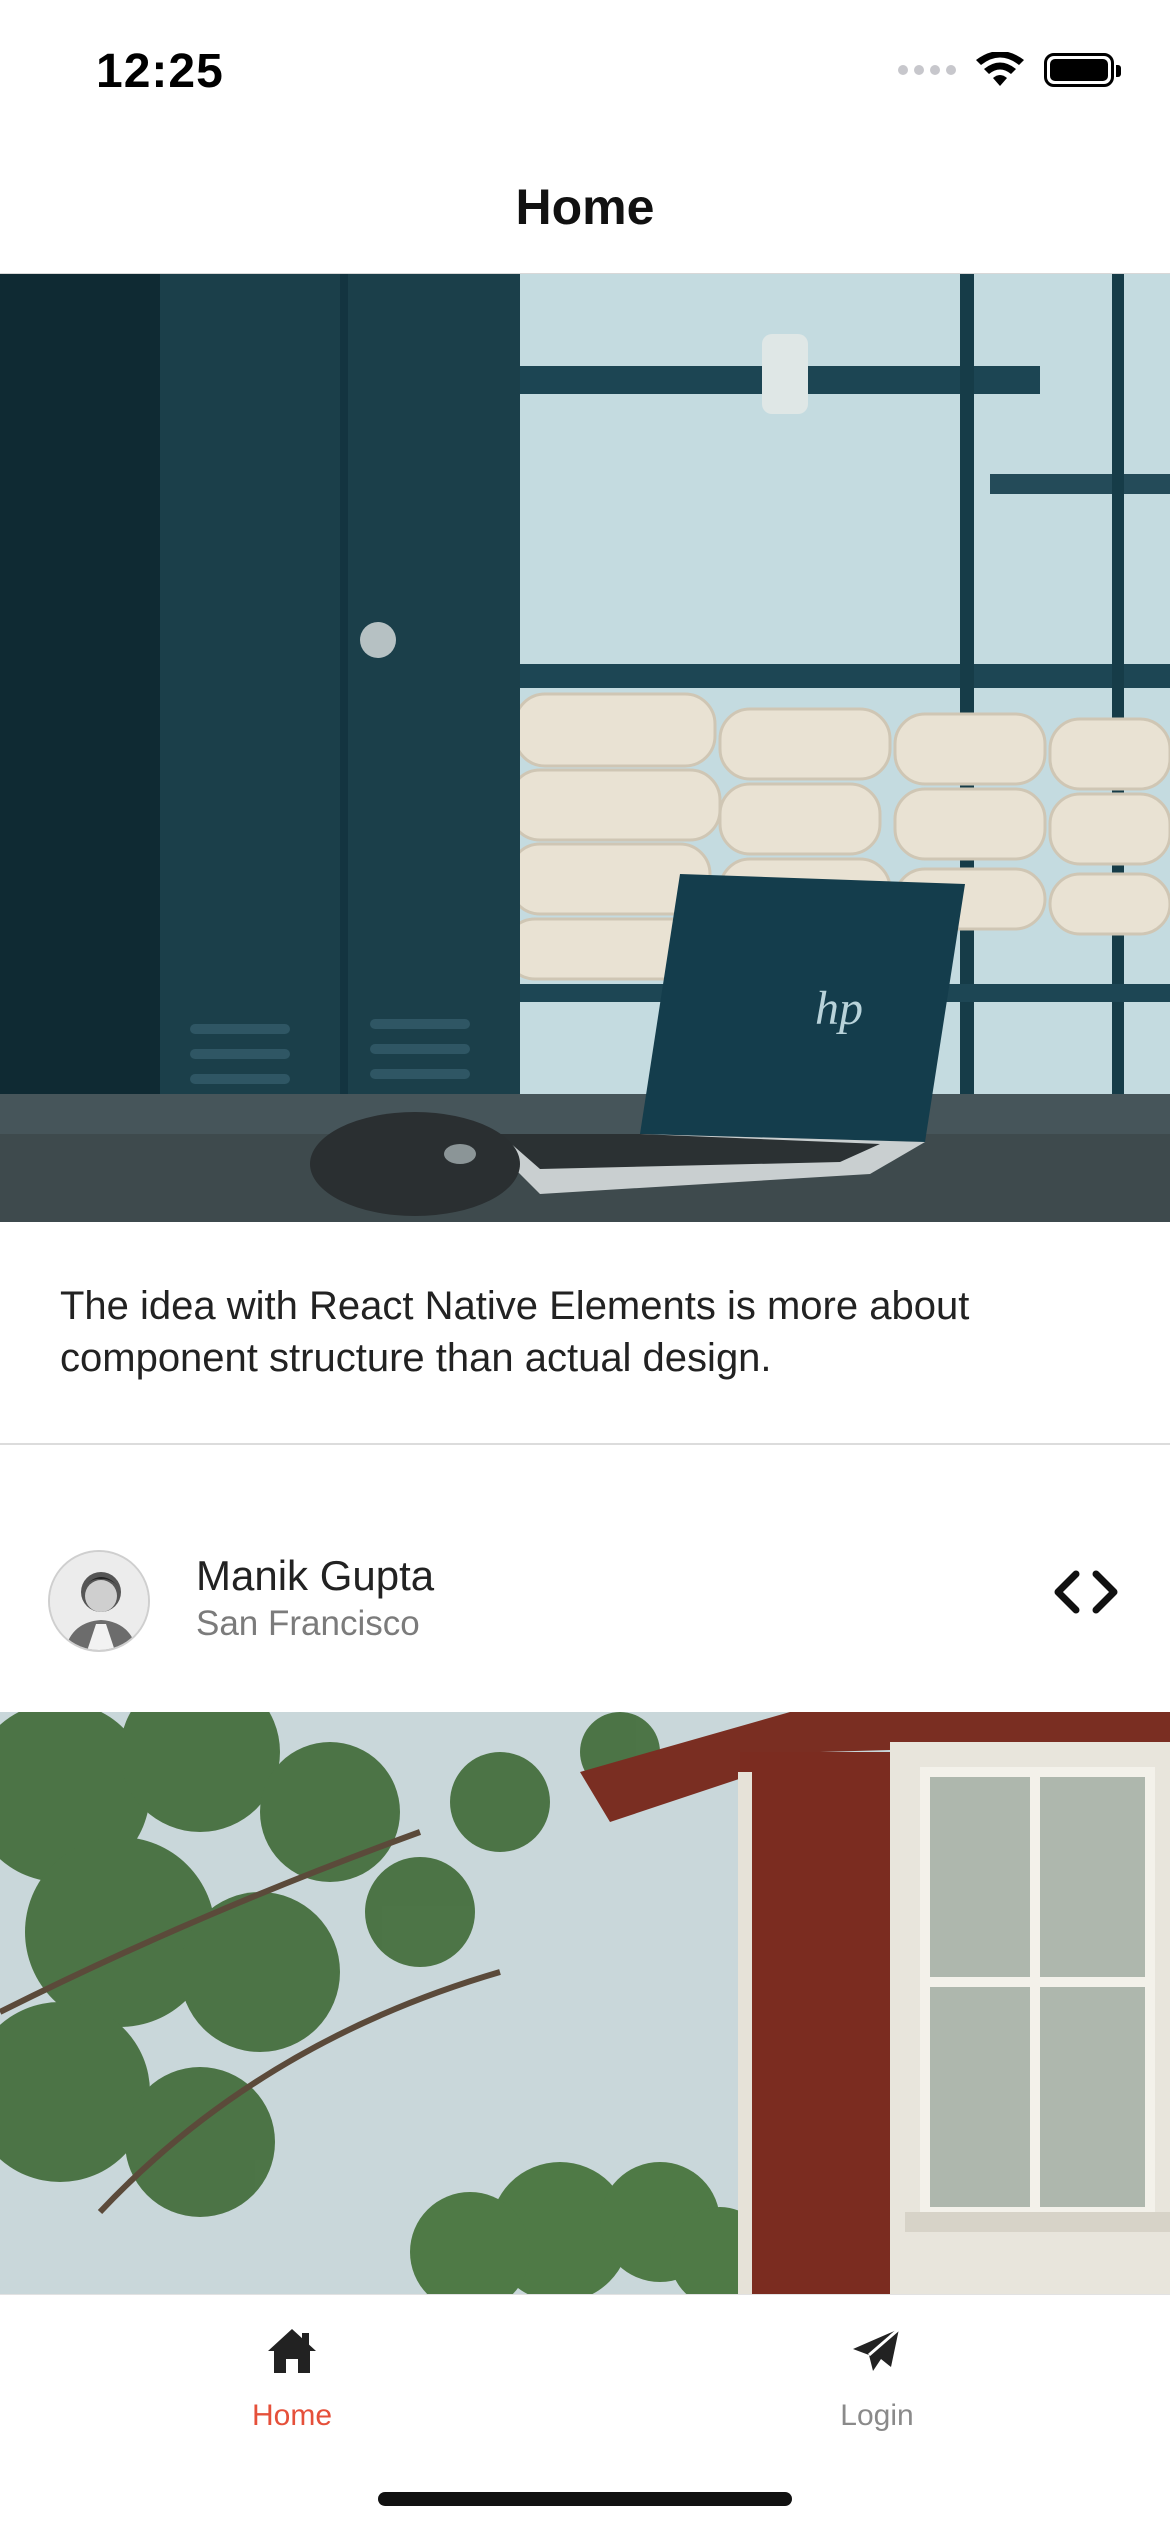 The image size is (1170, 2532). I want to click on user-header: Manik Gupta San Francisco, so click(585, 1591).